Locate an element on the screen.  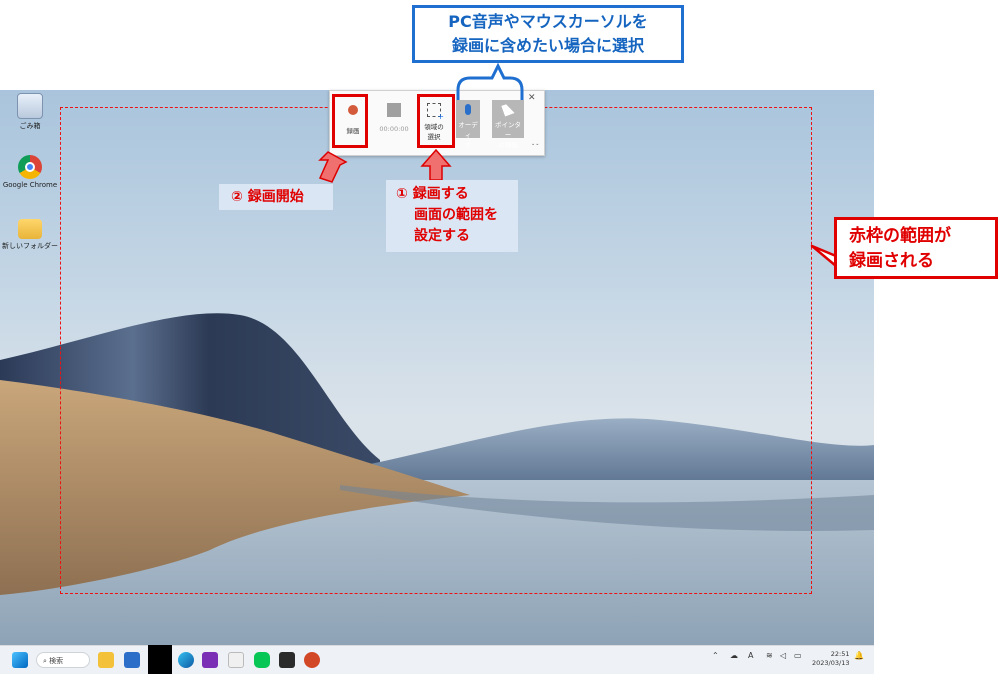
line-app-icon is located at coordinates (262, 660).